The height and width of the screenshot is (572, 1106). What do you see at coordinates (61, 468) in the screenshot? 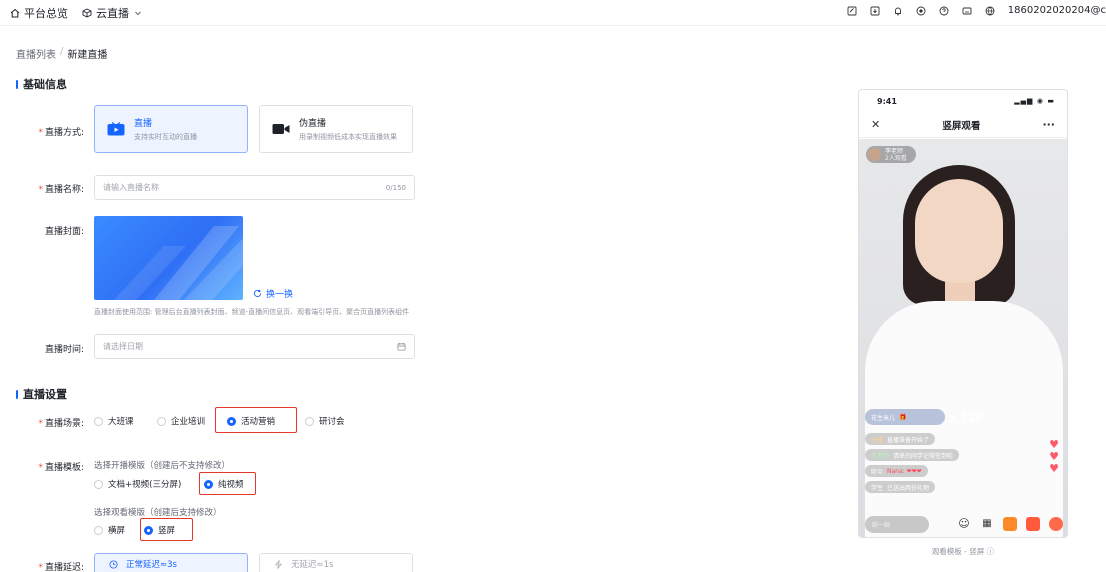
I see `template-label: * 直播模板:` at bounding box center [61, 468].